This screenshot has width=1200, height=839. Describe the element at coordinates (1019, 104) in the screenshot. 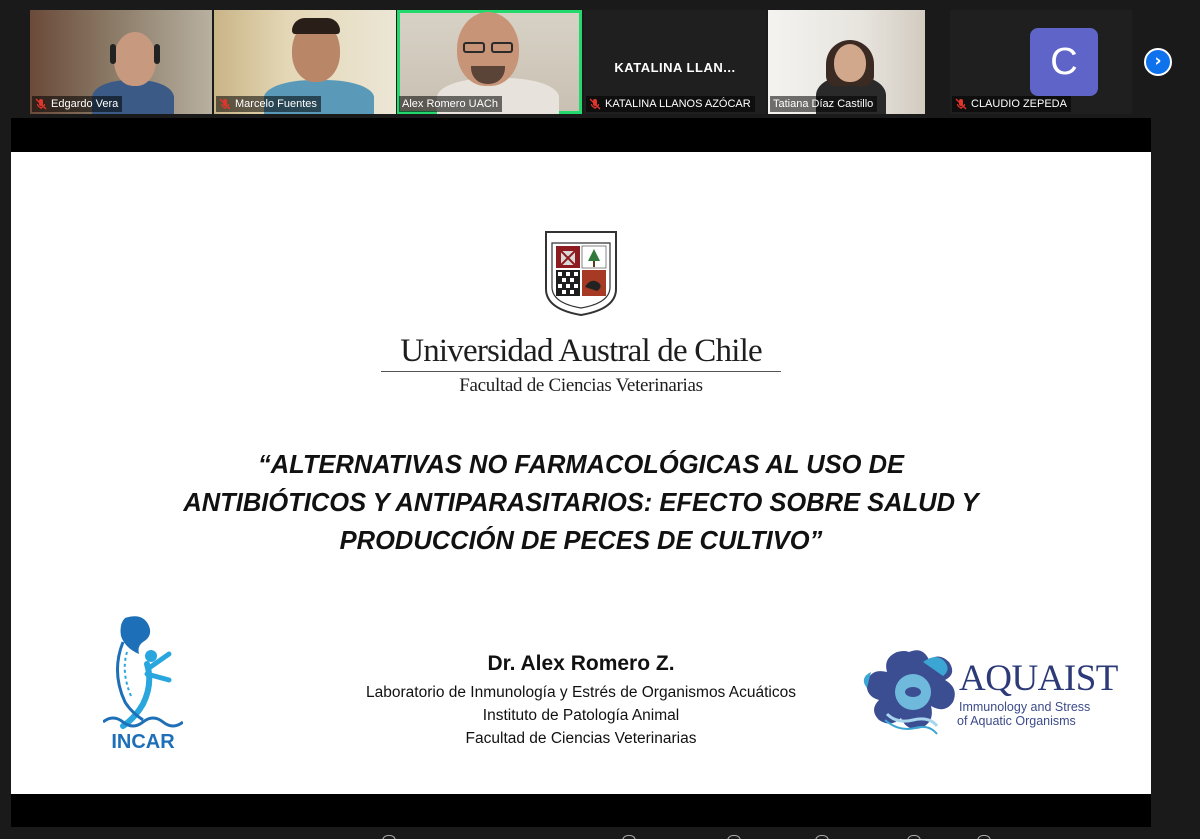

I see `participant-name-text: CLAUDIO ZEPEDA` at that location.